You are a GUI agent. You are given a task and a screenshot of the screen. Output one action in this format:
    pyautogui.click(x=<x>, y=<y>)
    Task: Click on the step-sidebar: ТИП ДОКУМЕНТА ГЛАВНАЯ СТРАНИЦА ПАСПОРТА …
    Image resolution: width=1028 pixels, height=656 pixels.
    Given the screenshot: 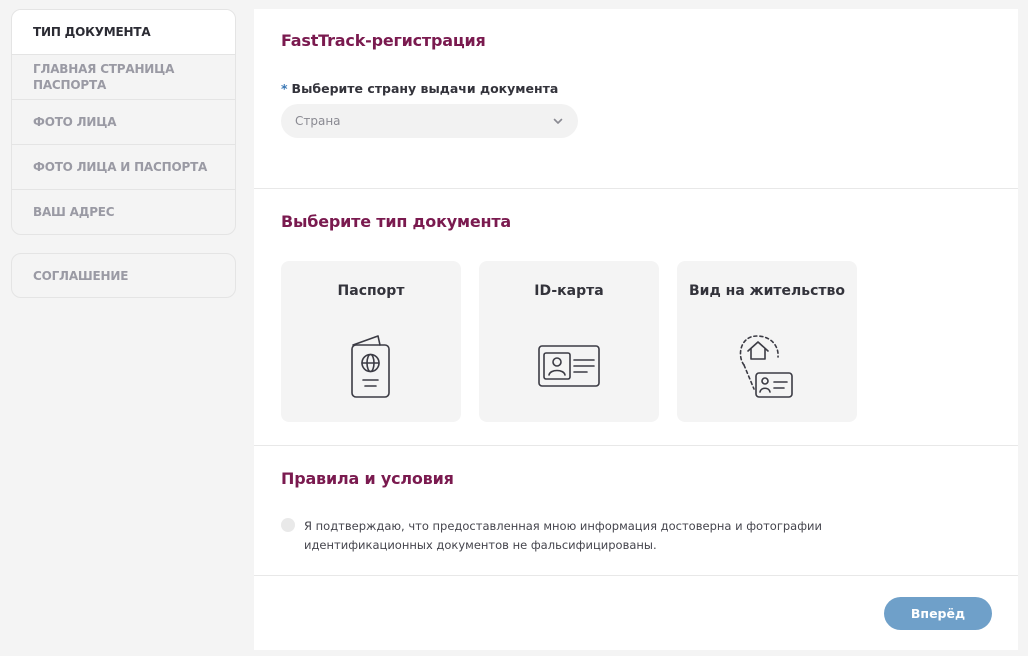 What is the action you would take?
    pyautogui.click(x=123, y=153)
    